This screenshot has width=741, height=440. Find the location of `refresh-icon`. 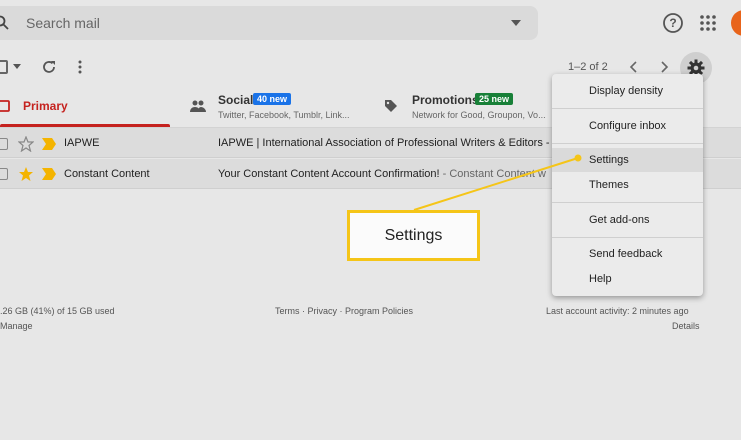

refresh-icon is located at coordinates (49, 67).